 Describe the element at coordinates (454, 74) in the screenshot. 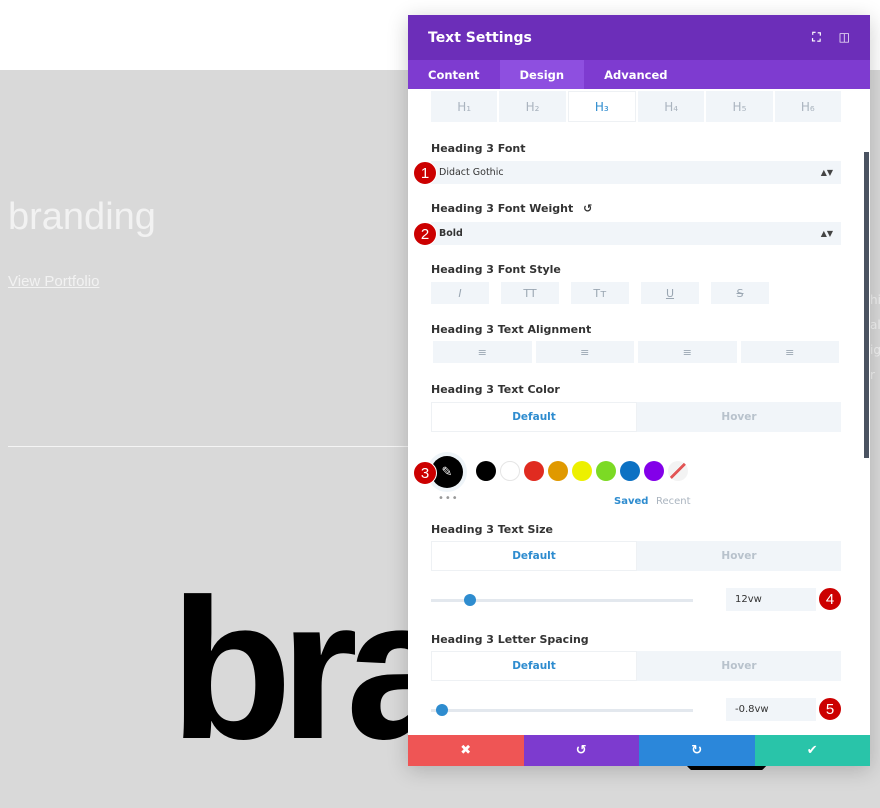

I see `tab-content: Content` at that location.